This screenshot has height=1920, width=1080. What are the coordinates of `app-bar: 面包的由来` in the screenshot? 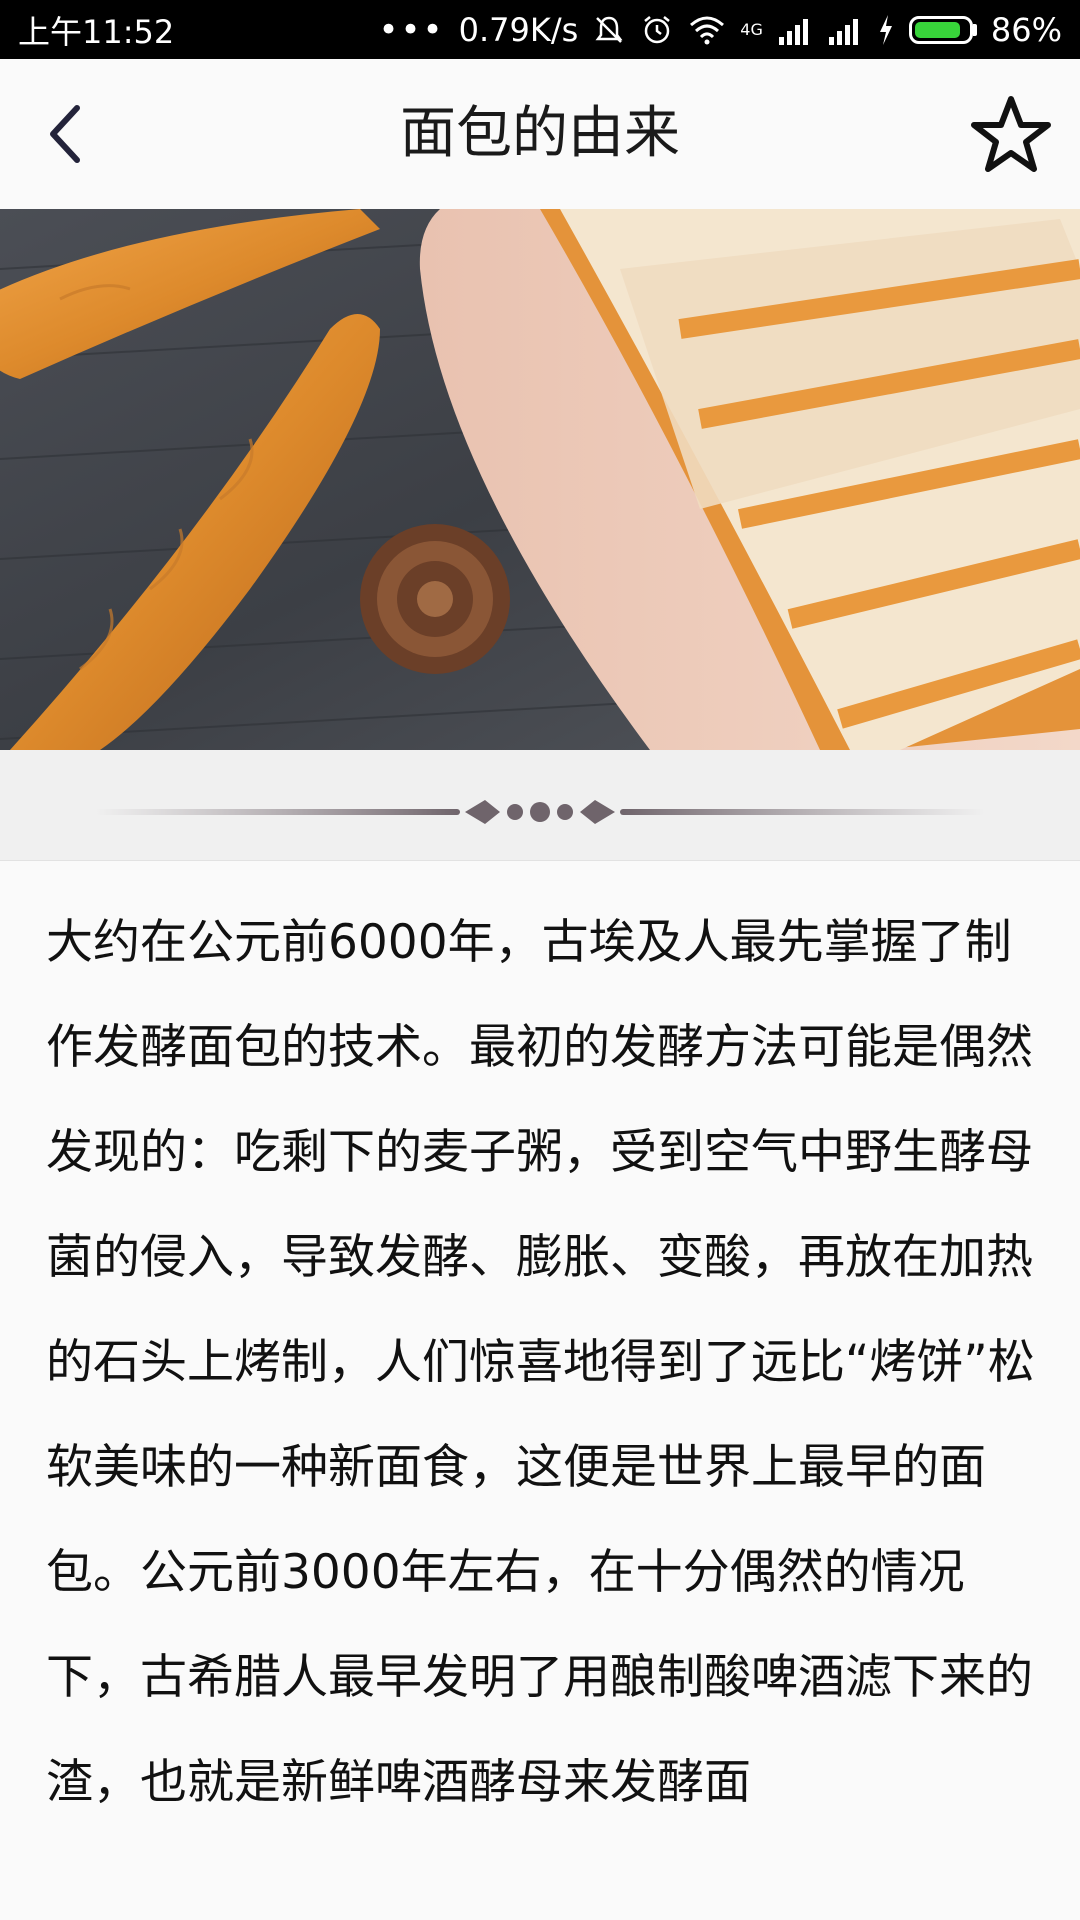 It's located at (540, 134).